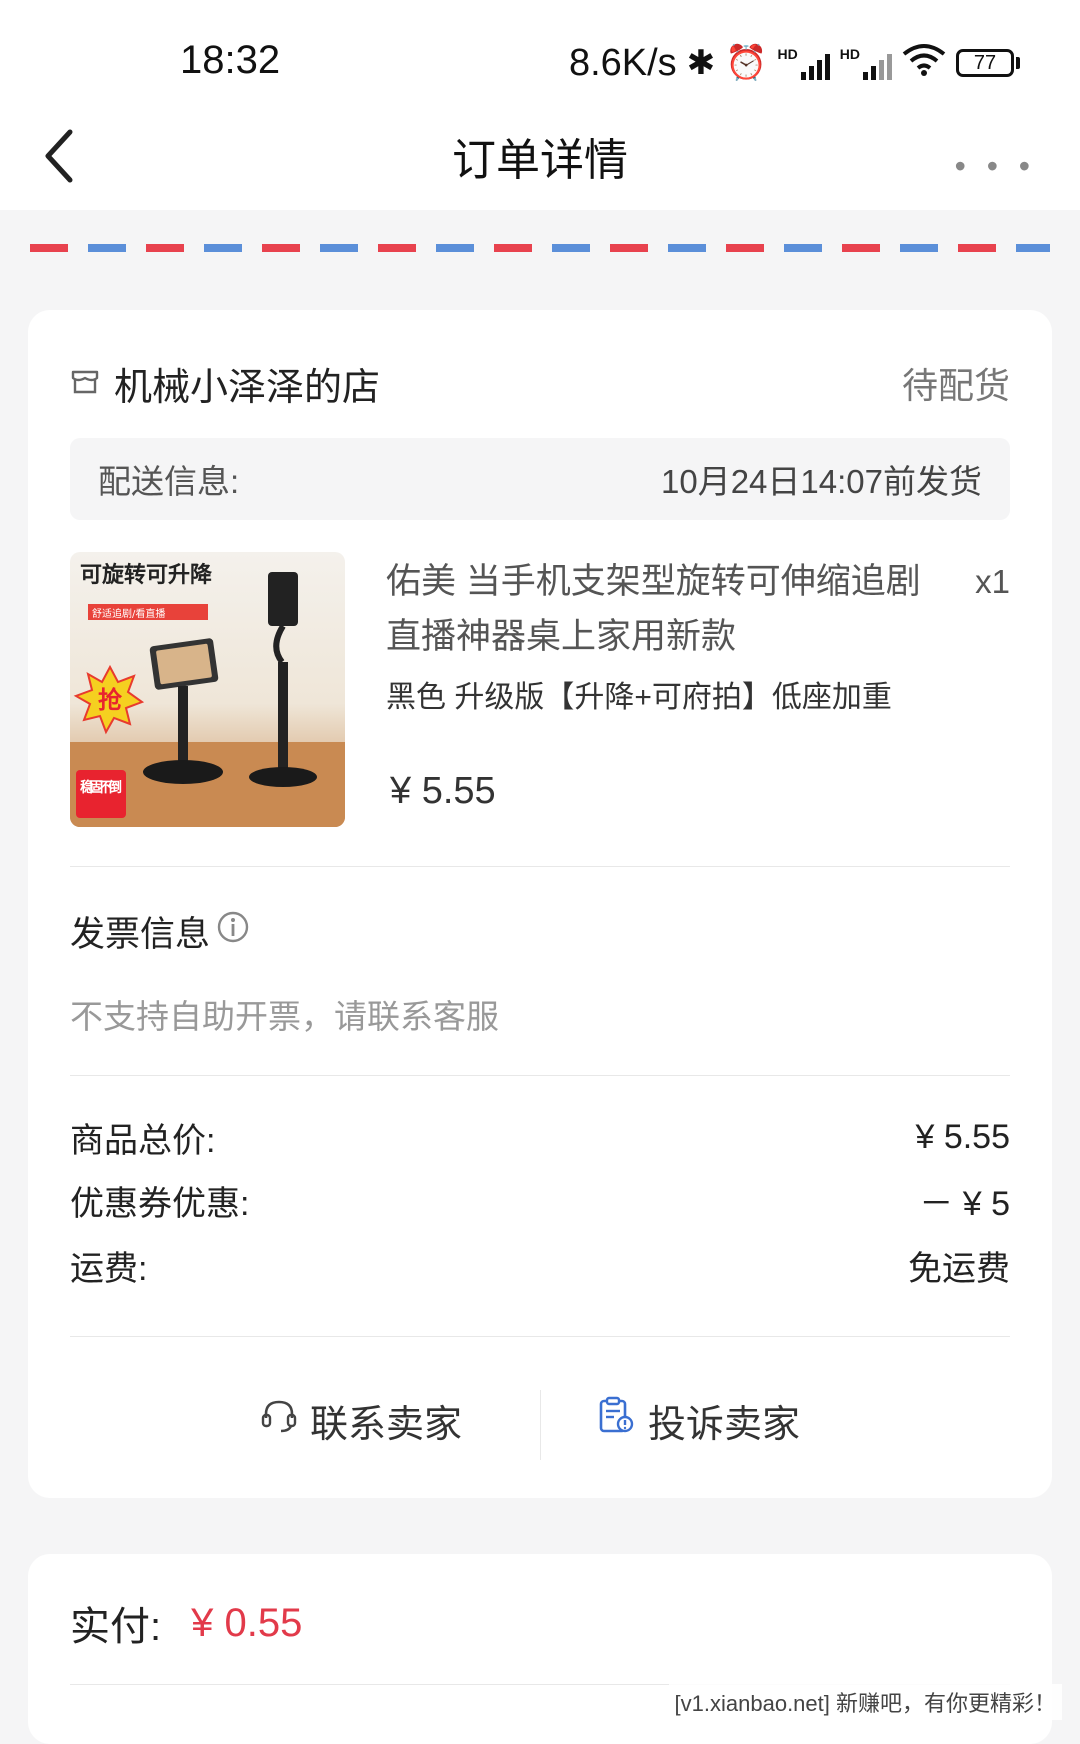  What do you see at coordinates (386, 1424) in the screenshot?
I see `contact-seller-label: 联系卖家` at bounding box center [386, 1424].